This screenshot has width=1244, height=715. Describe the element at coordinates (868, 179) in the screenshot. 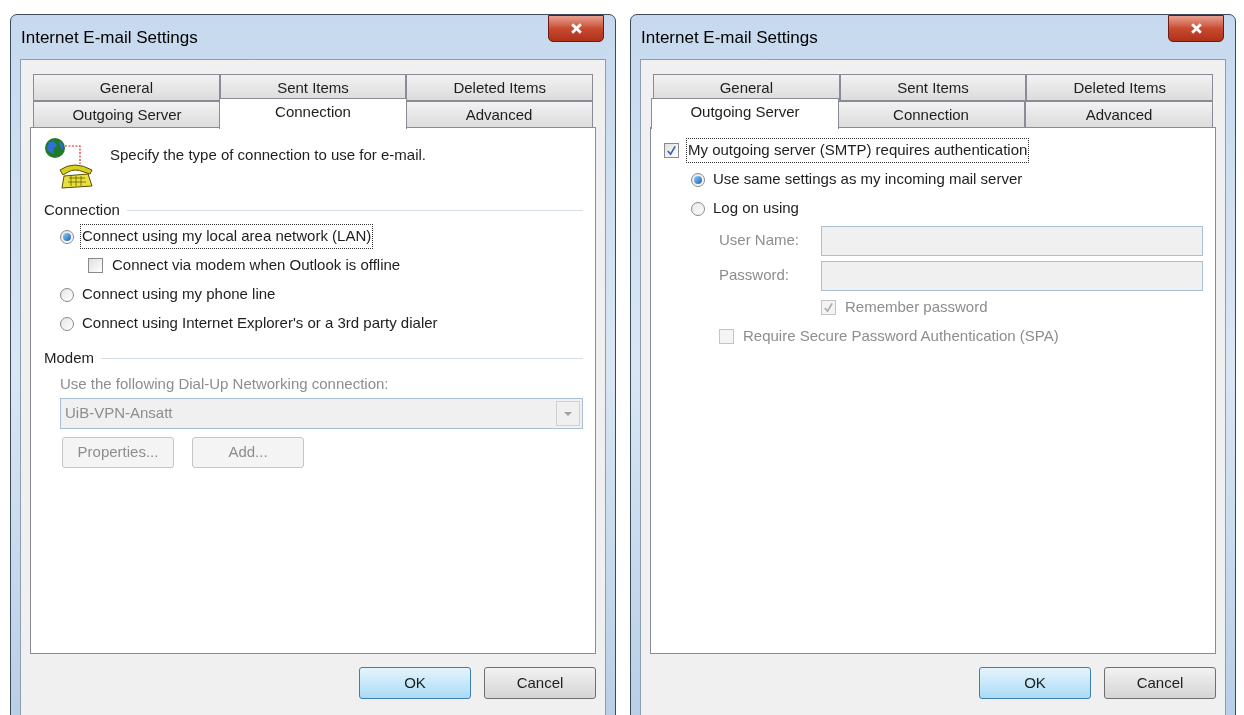

I see `radio-label: Use same settings as my incoming mail server` at that location.